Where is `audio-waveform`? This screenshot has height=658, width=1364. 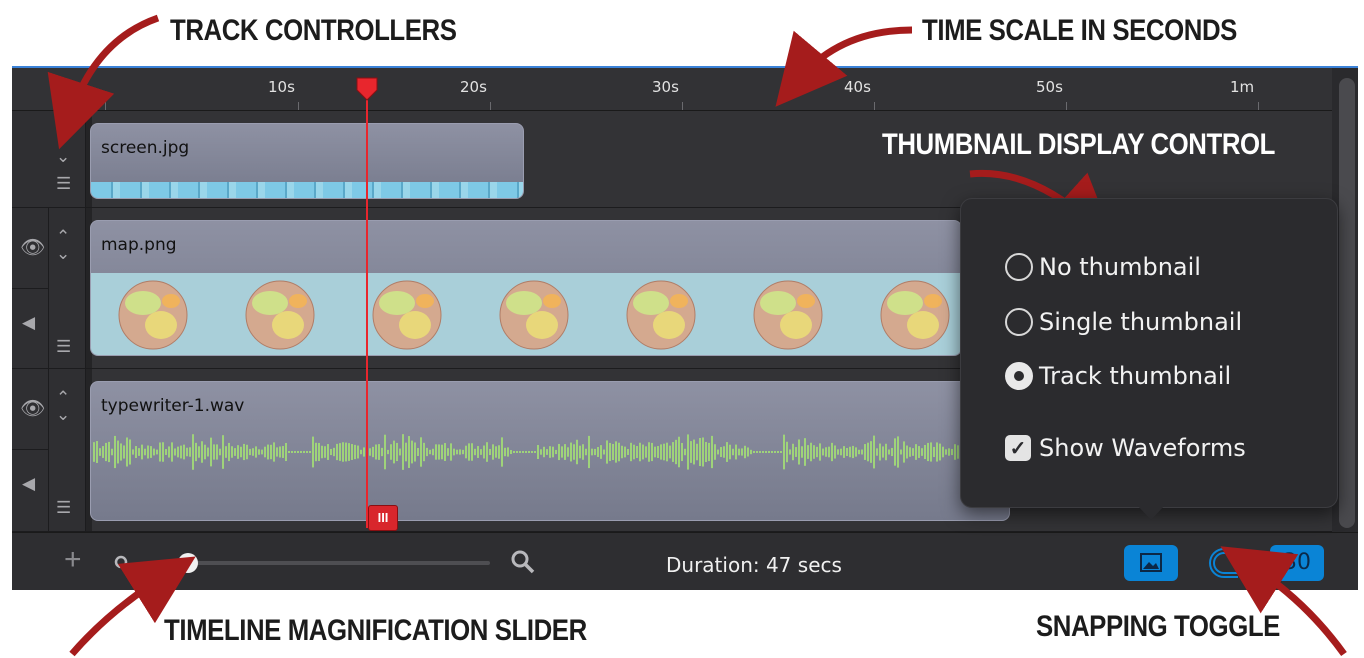 audio-waveform is located at coordinates (551, 452).